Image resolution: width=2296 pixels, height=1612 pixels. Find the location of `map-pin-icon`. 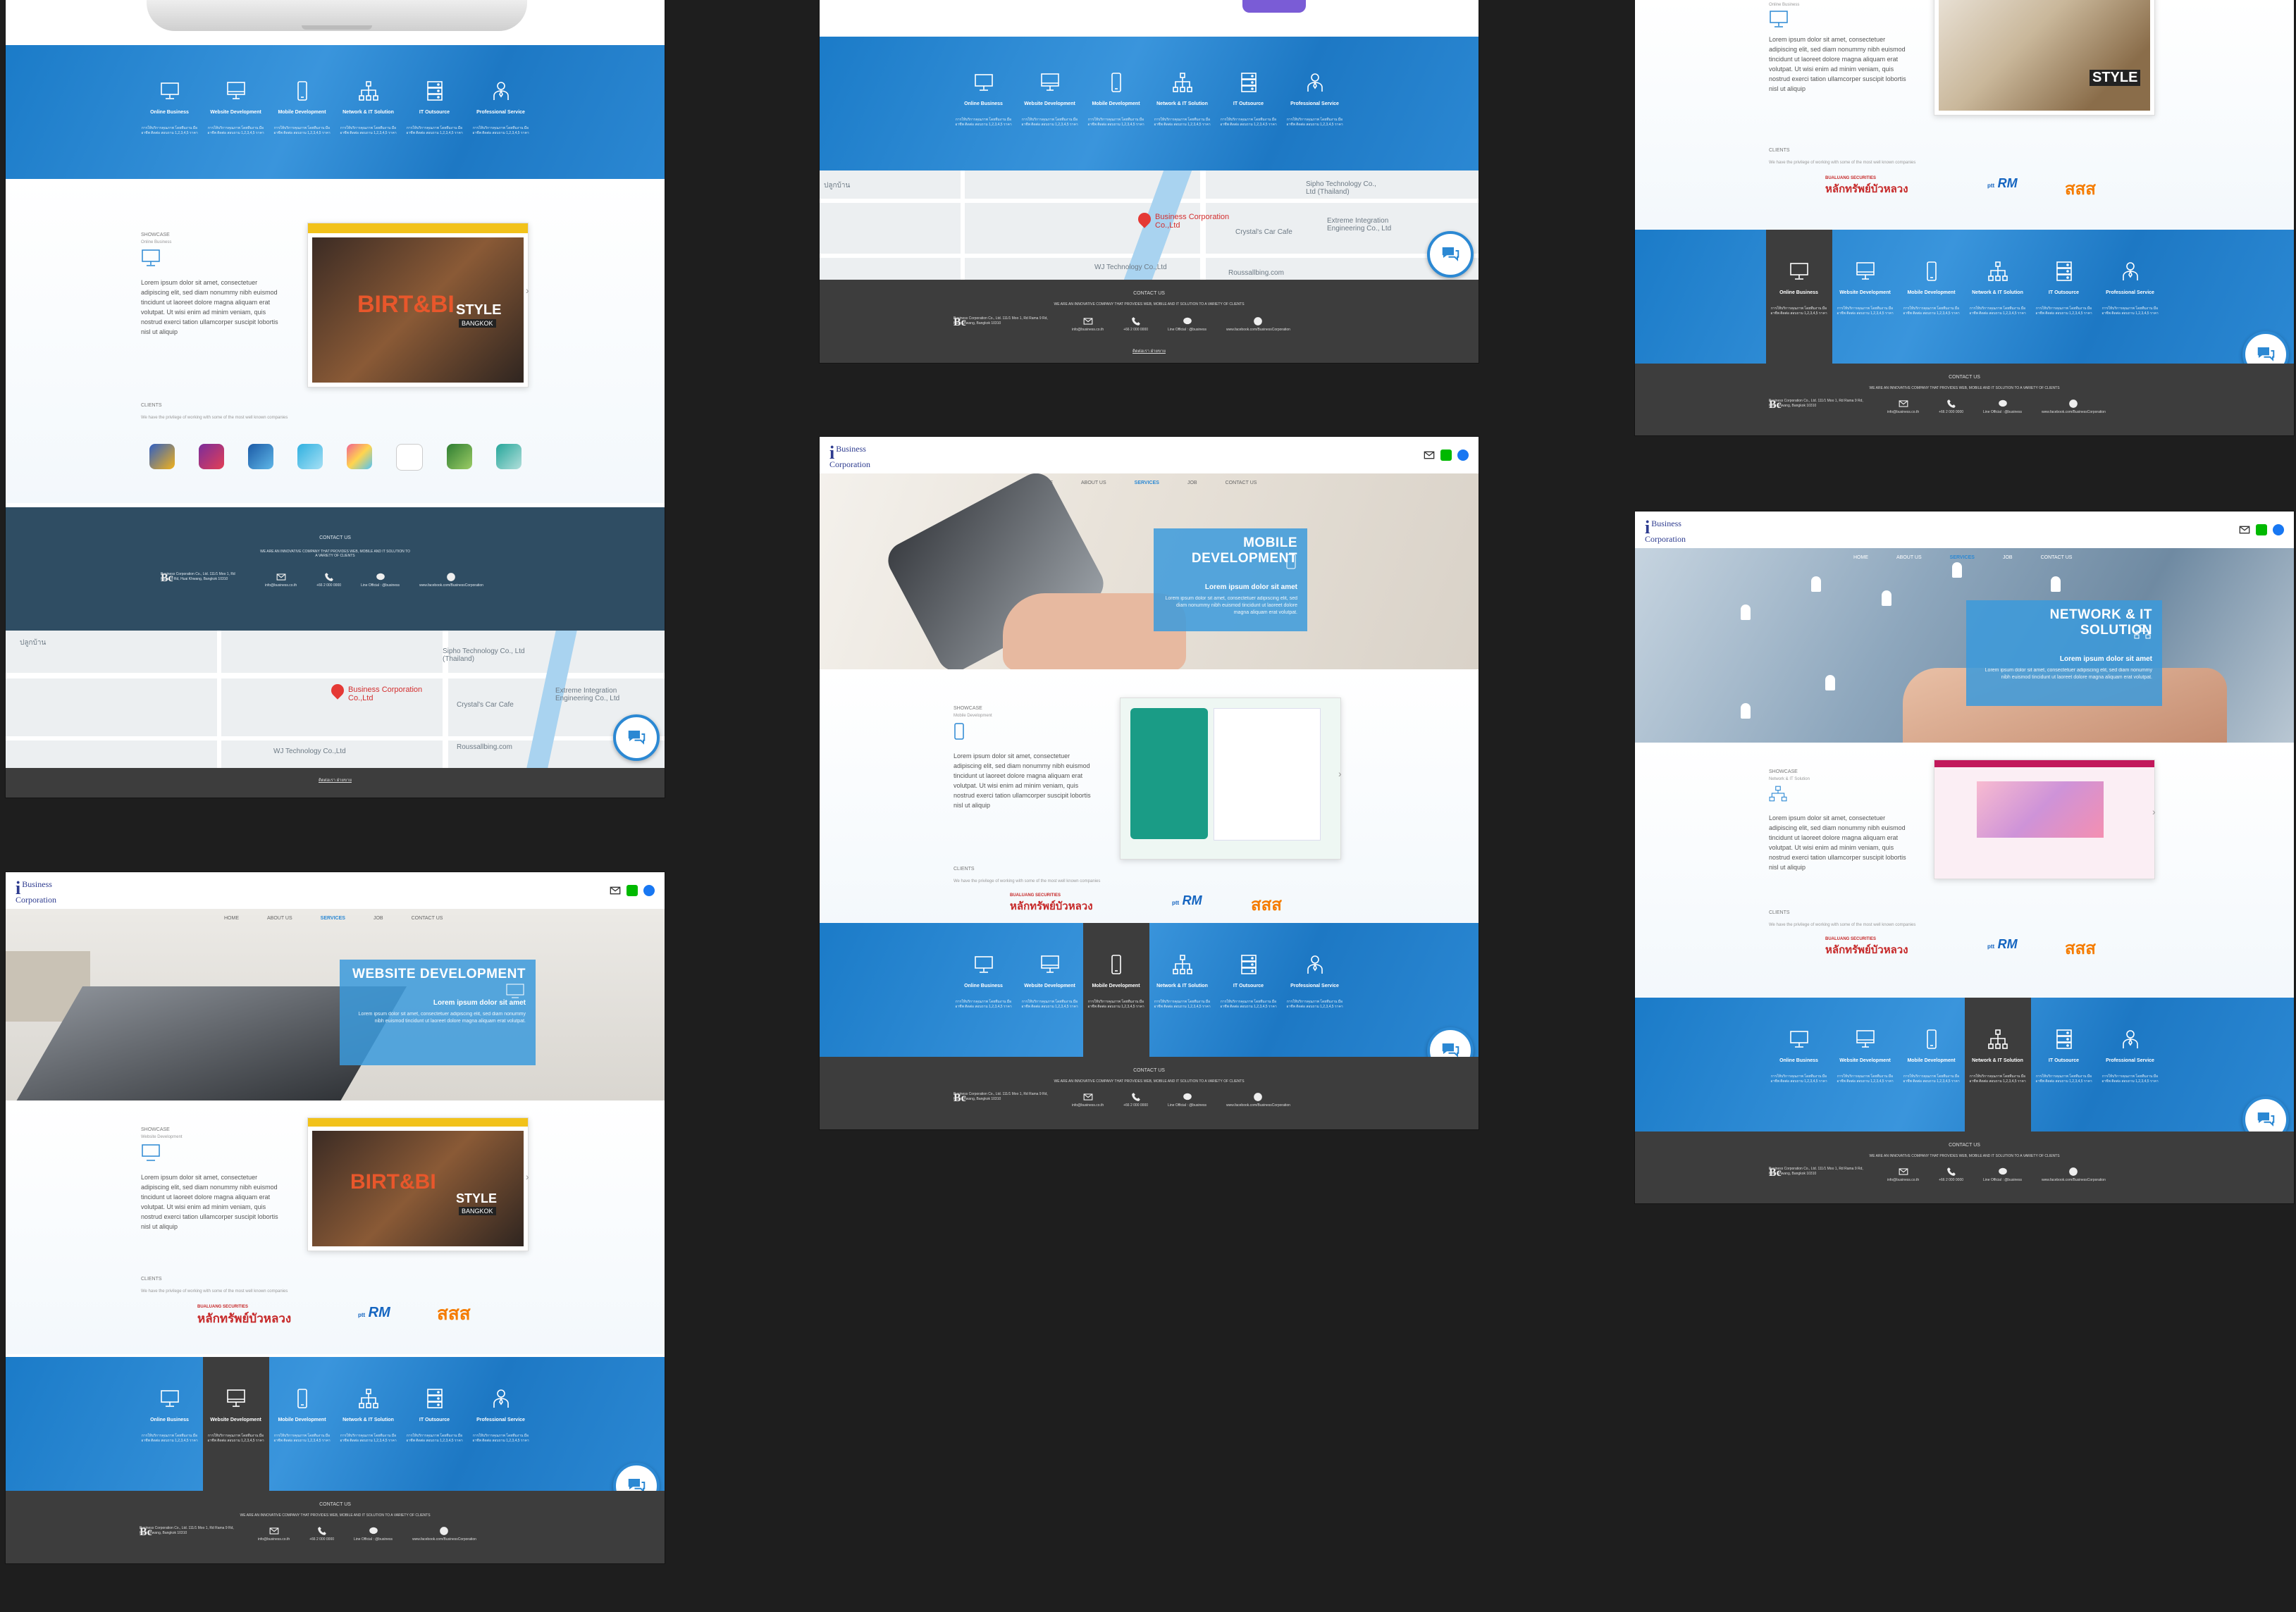

map-pin-icon is located at coordinates (337, 691).